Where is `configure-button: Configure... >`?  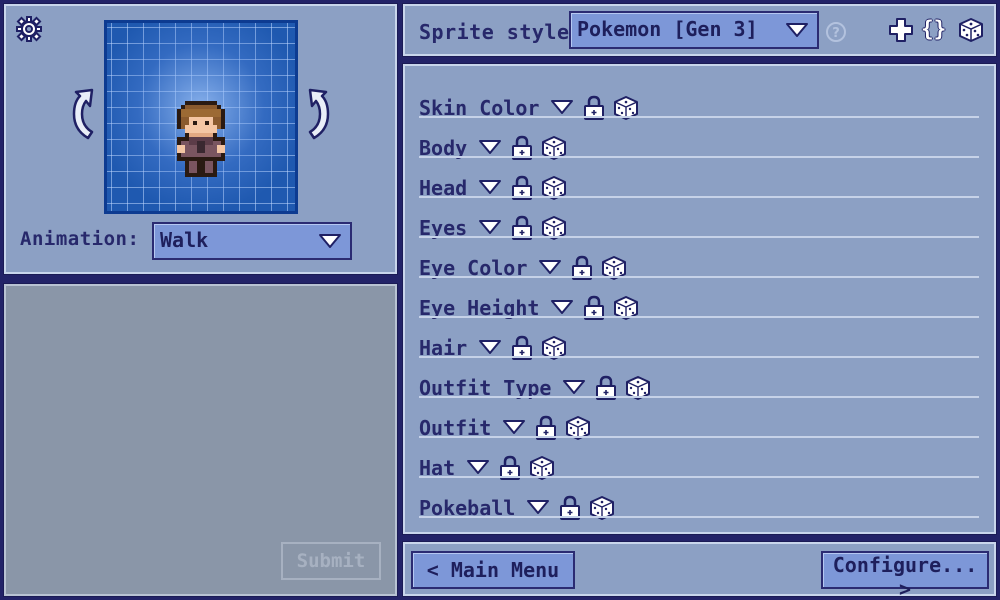 configure-button: Configure... > is located at coordinates (905, 575).